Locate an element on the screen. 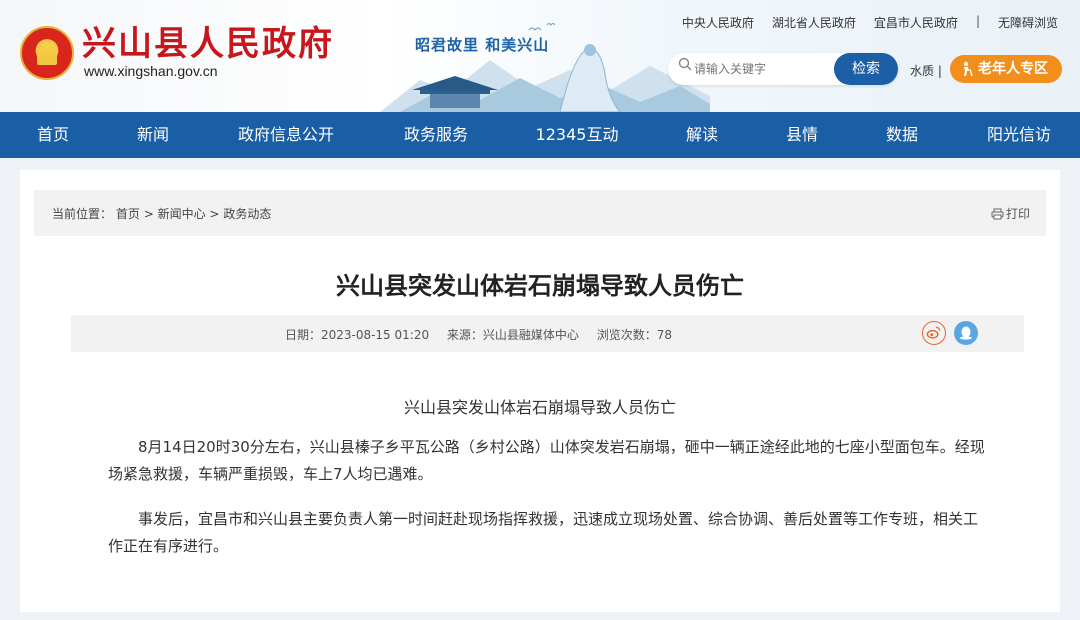 This screenshot has height=620, width=1080. nav-item-services: 政务服务 is located at coordinates (436, 135).